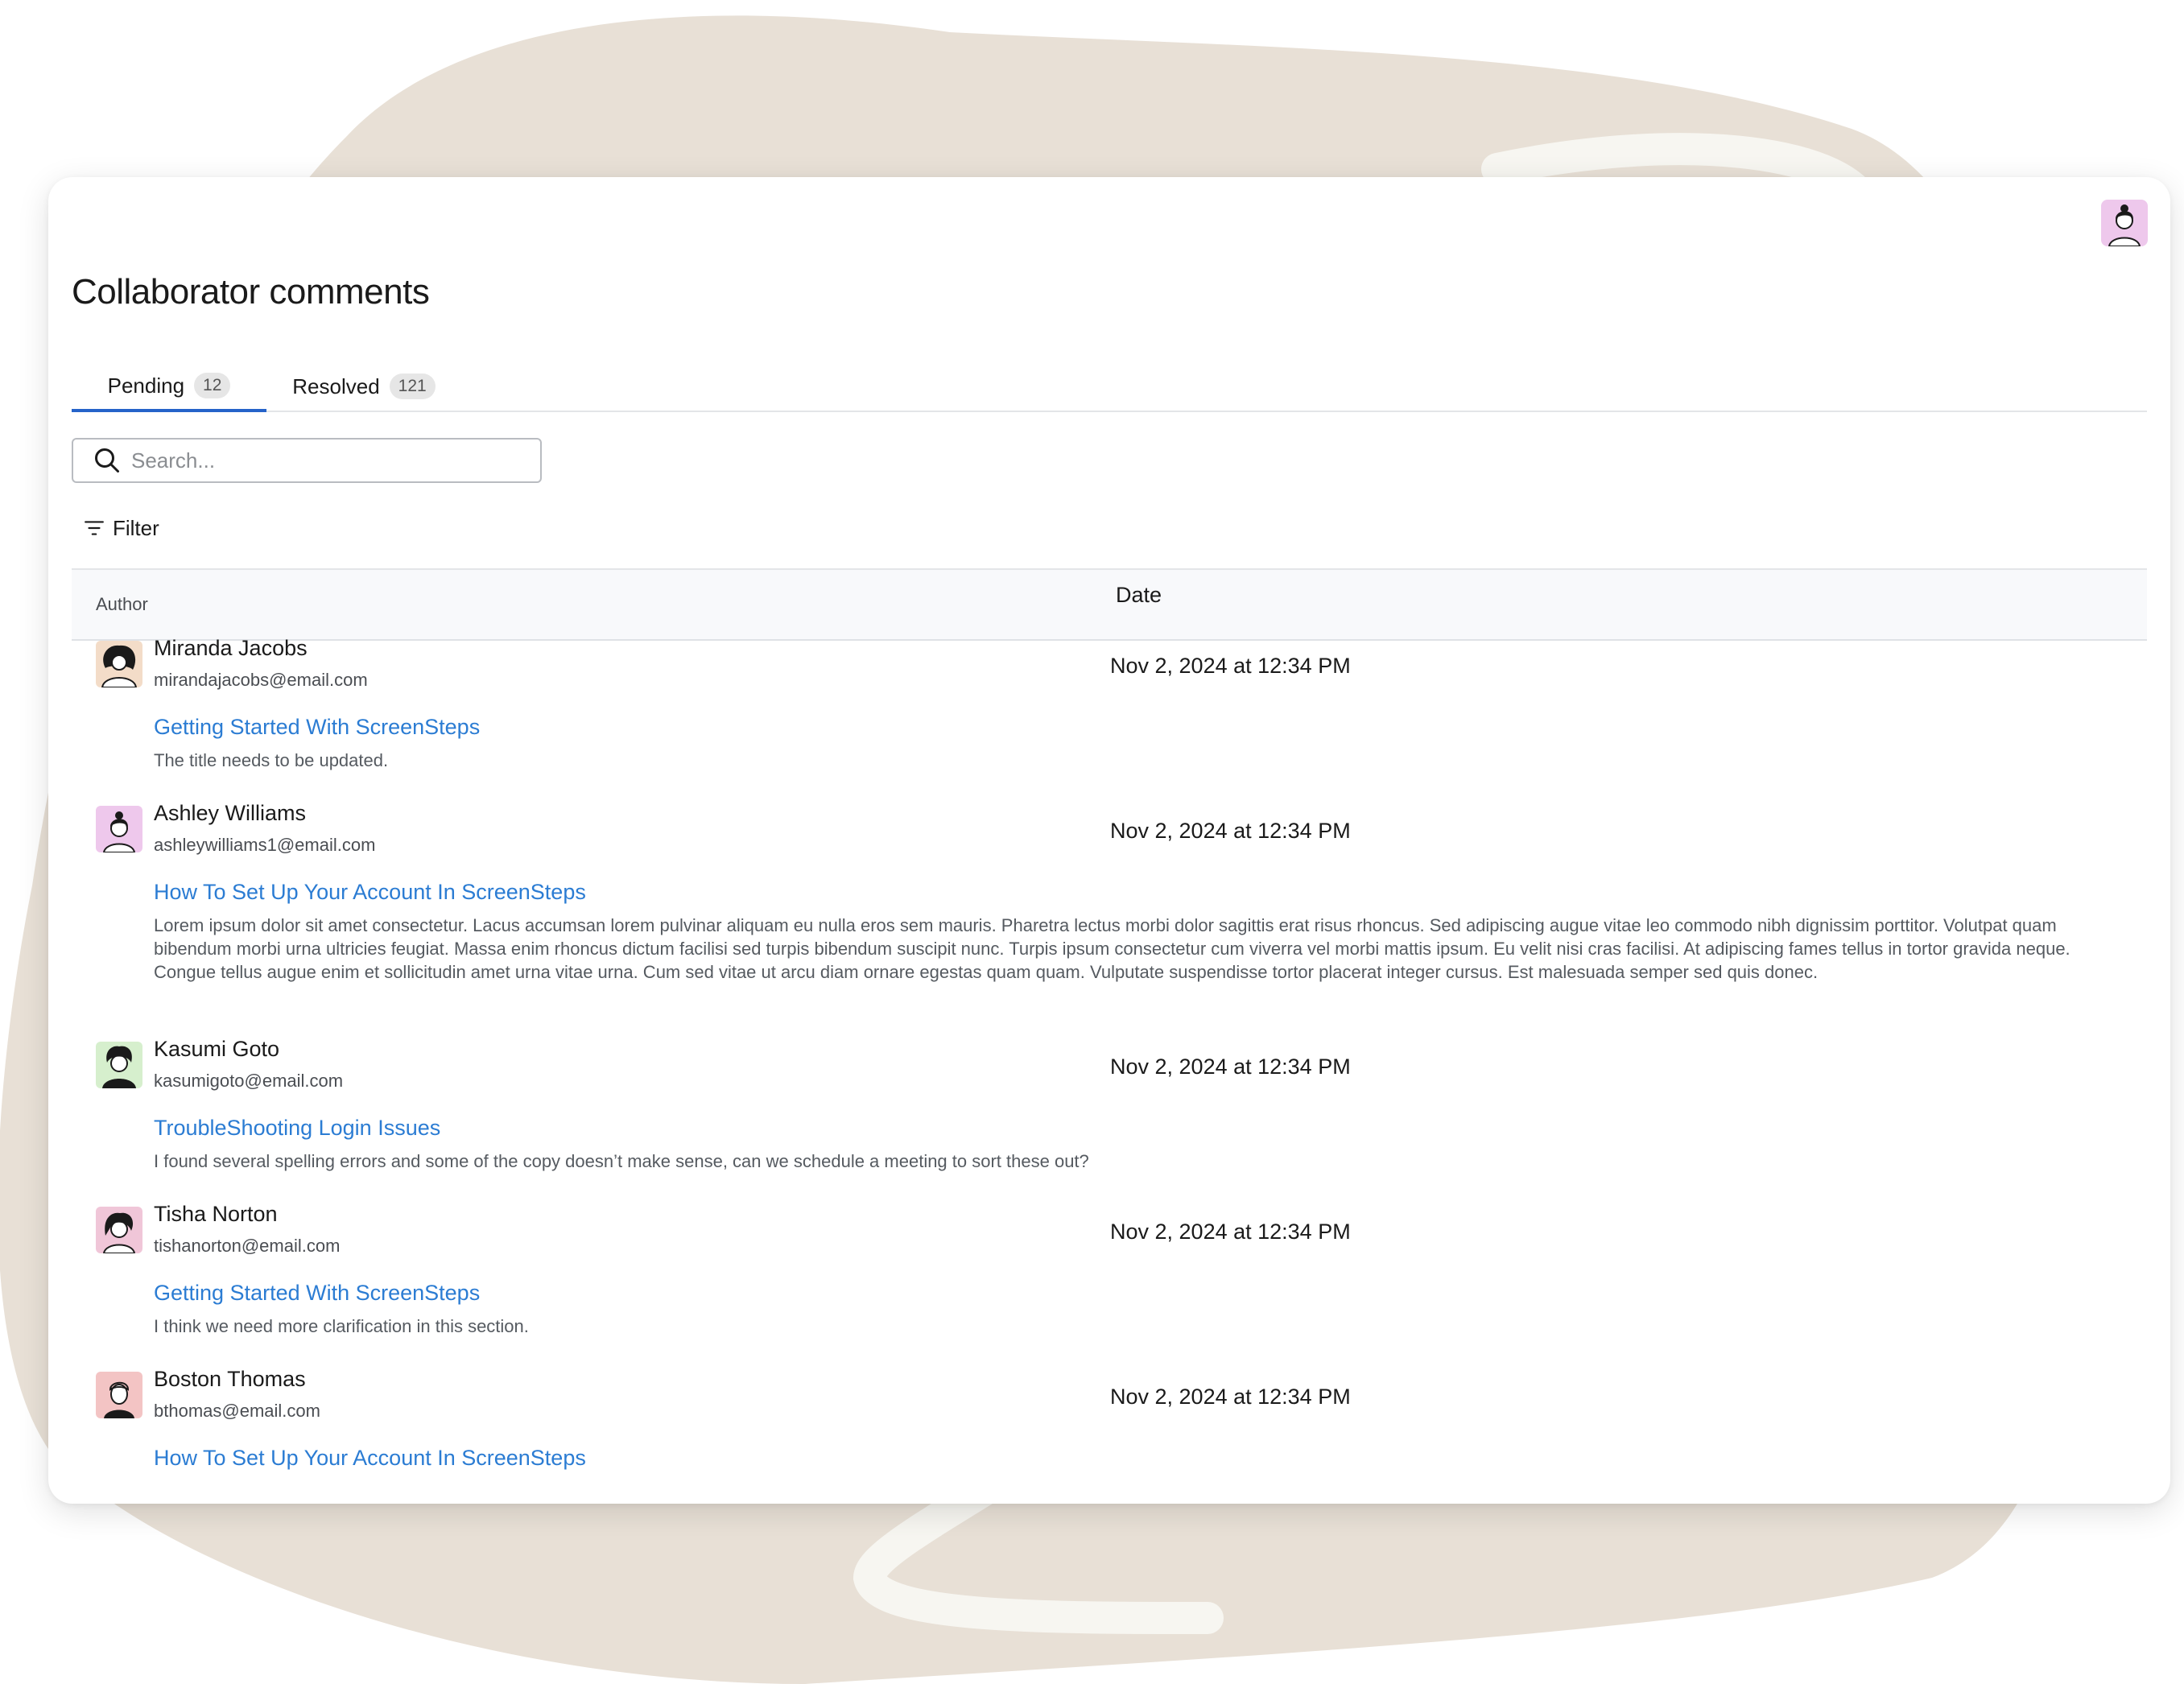  Describe the element at coordinates (1109, 604) in the screenshot. I see `table-header: Author Date` at that location.